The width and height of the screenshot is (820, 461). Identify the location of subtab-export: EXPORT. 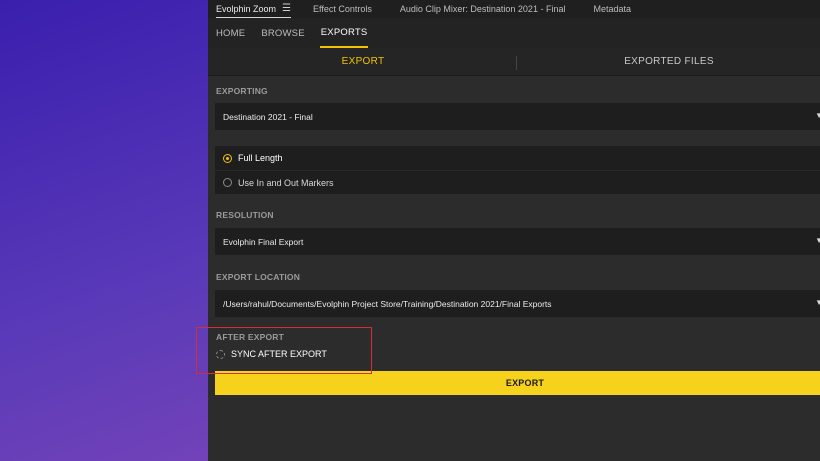
(363, 61).